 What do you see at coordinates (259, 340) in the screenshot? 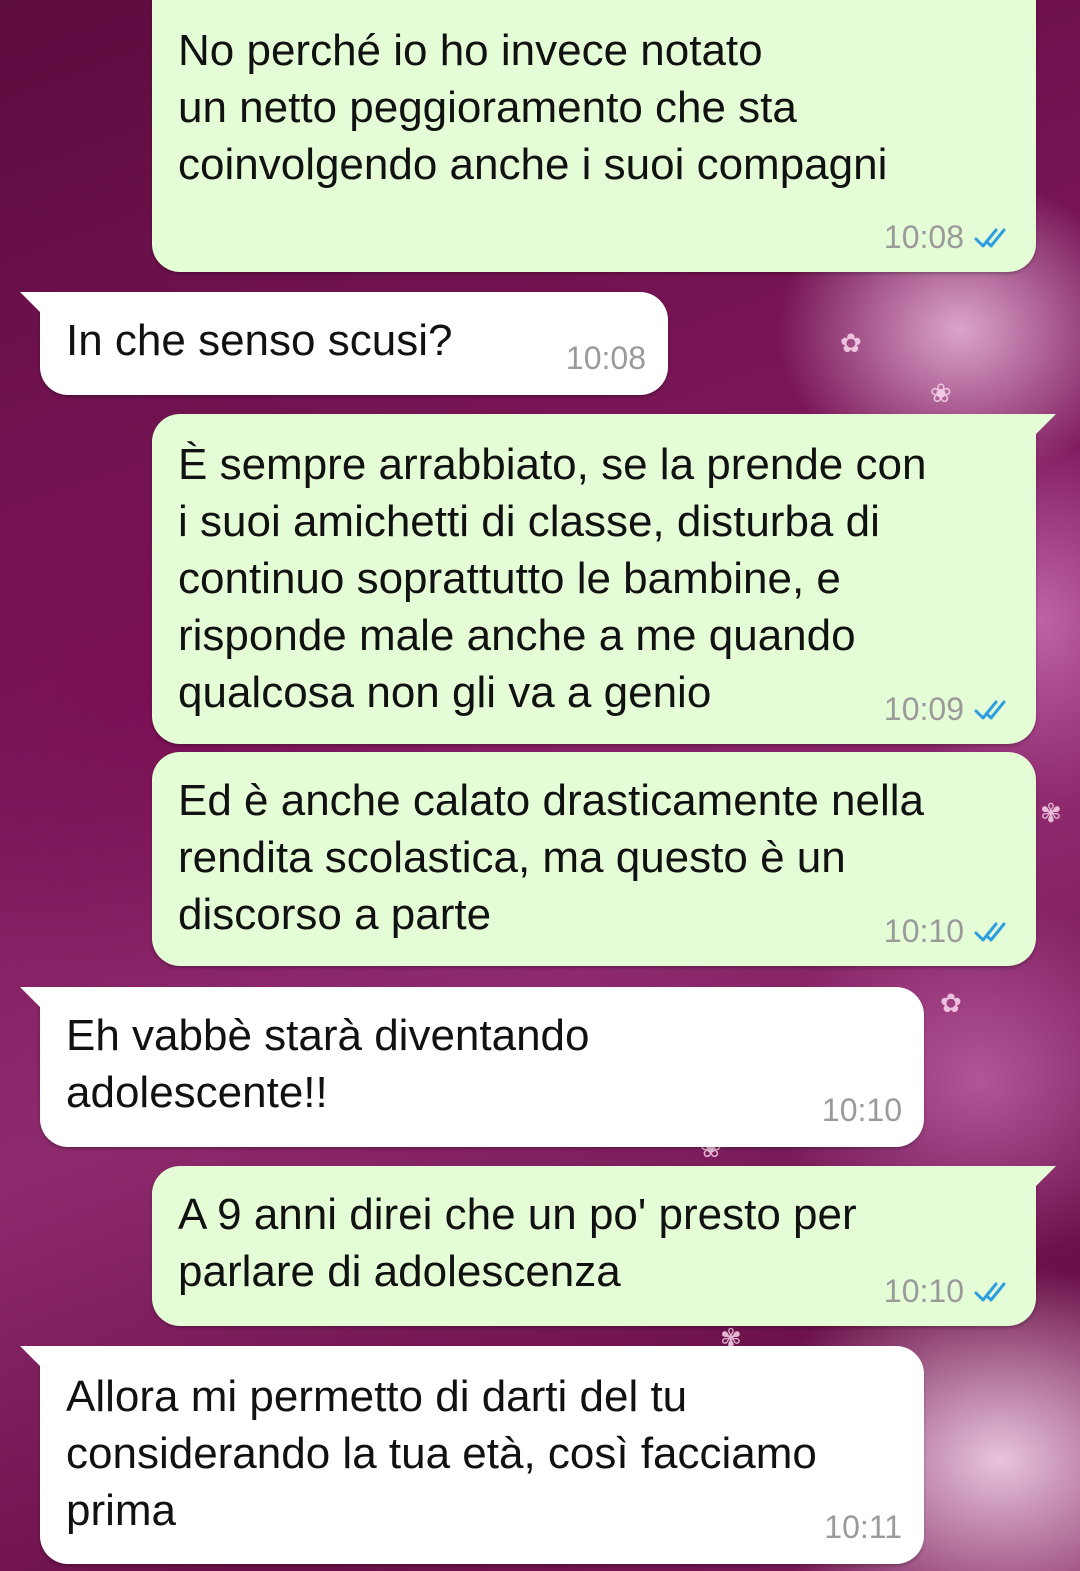
I see `message-text: In che senso scusi?` at bounding box center [259, 340].